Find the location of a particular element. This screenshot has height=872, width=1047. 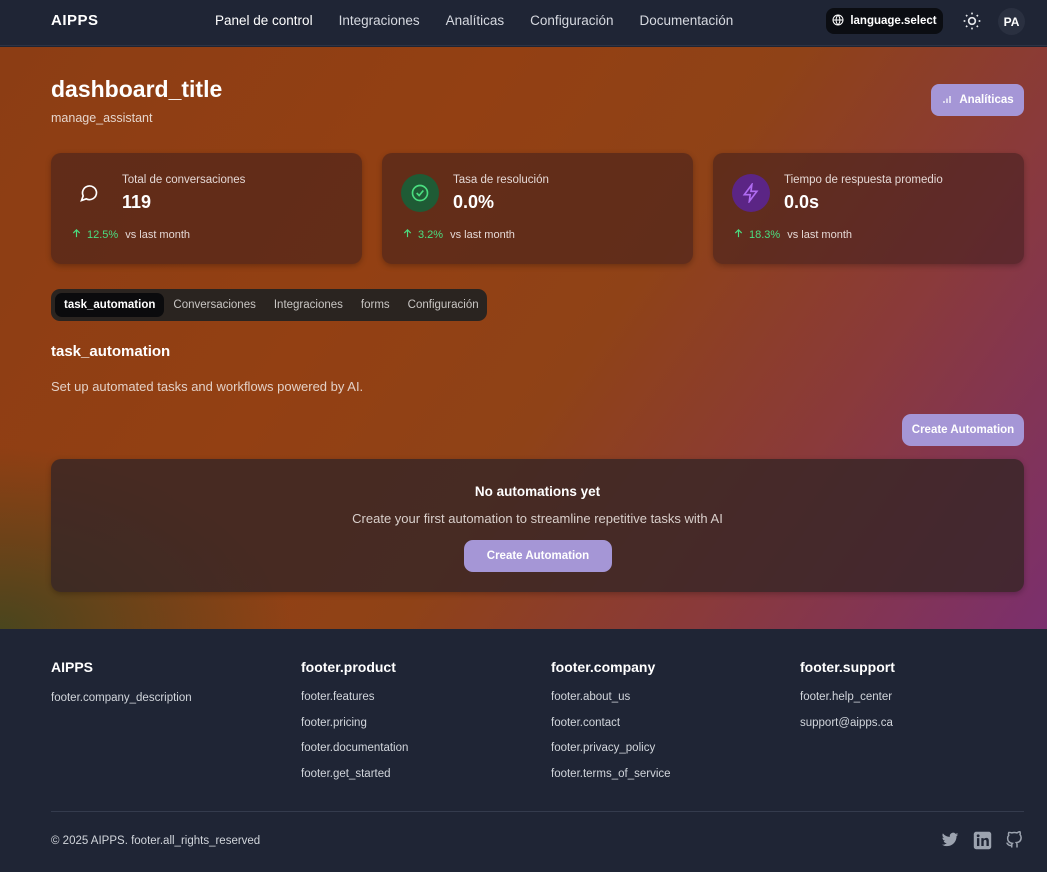

tab-forms: forms is located at coordinates (375, 305).